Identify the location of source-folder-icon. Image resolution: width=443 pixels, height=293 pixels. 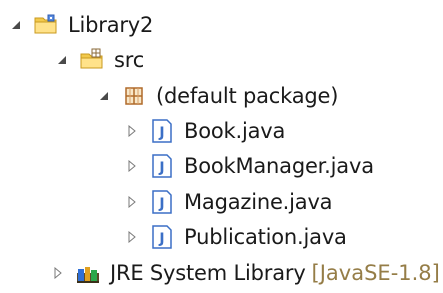
(92, 60).